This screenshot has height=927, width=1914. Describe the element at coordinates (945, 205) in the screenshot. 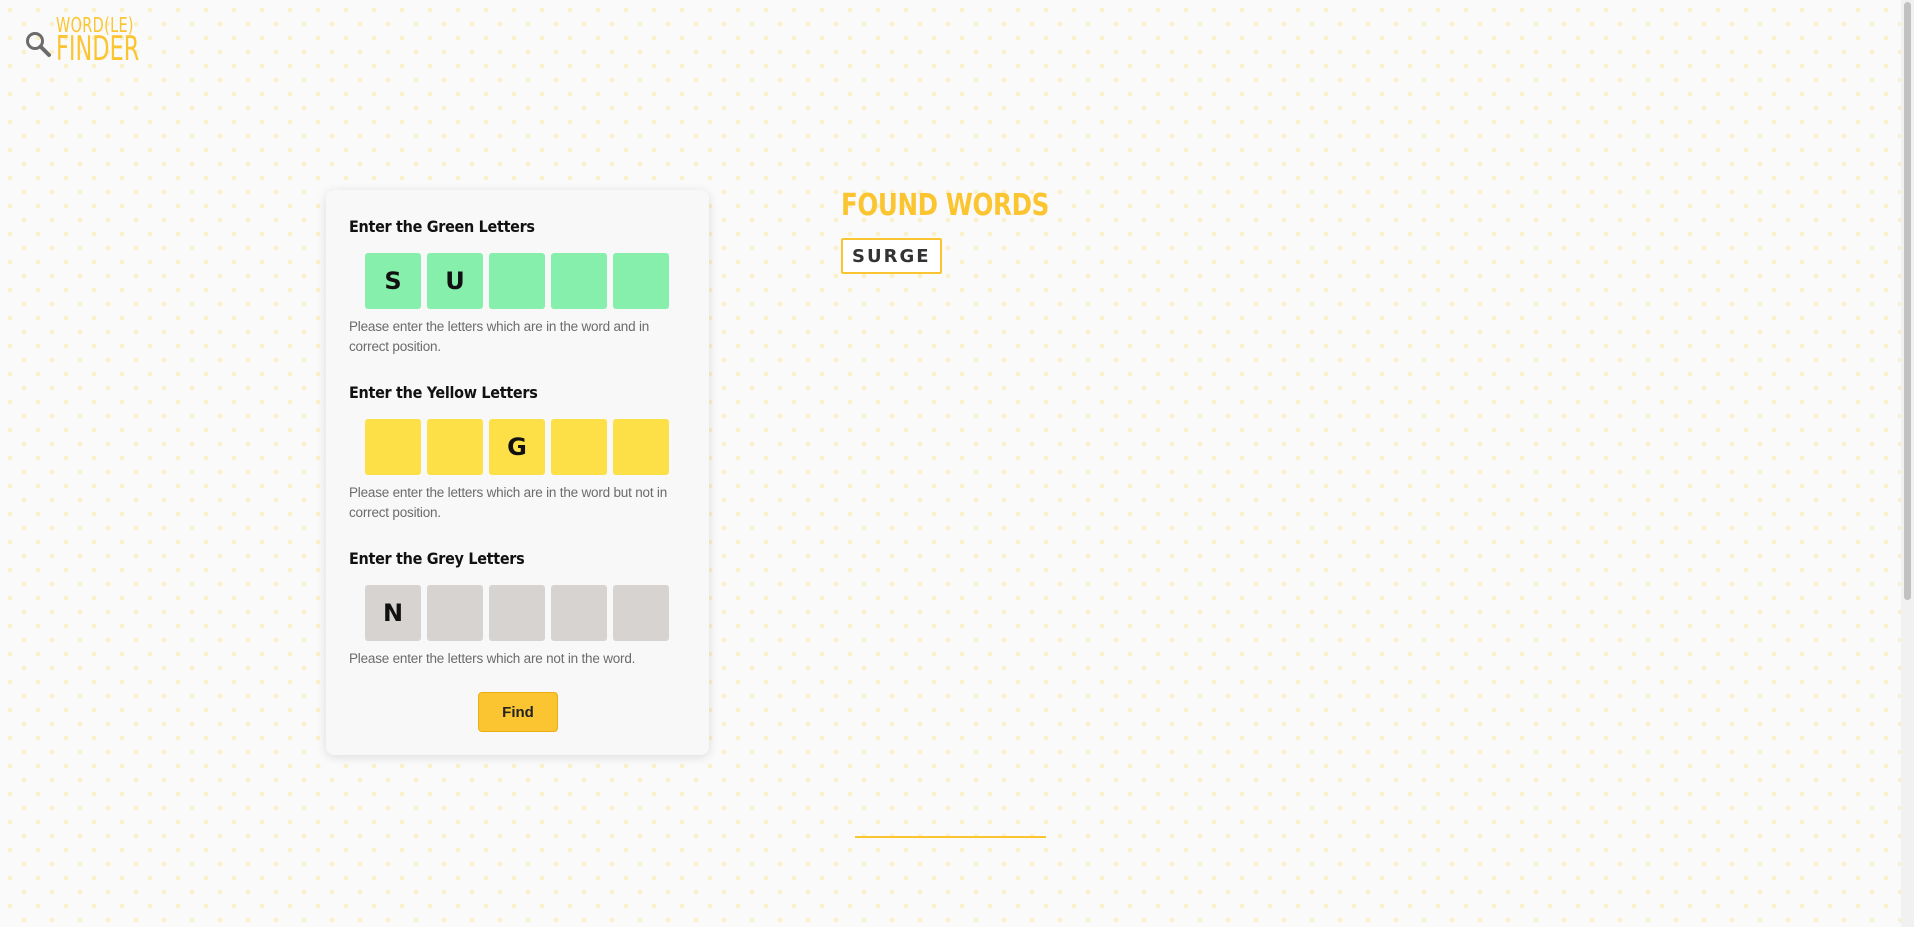

I see `found-words-title: FOUND WORDS` at that location.